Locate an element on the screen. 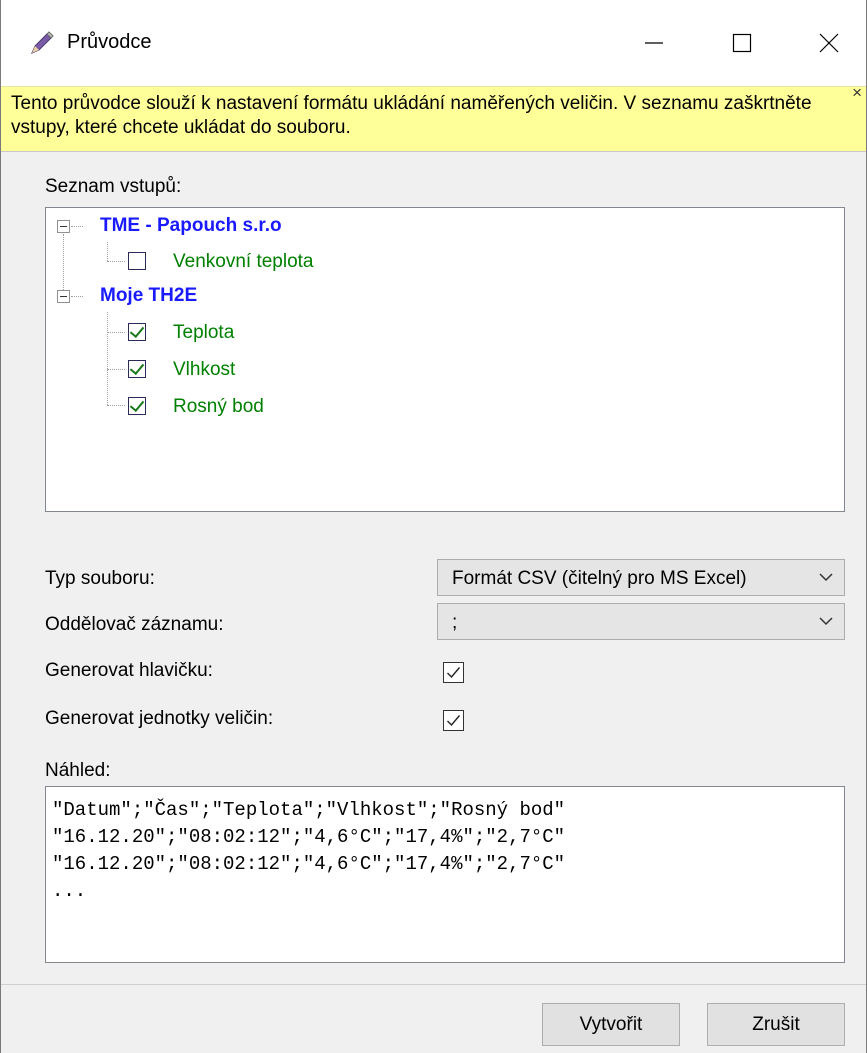 The image size is (867, 1053). preview-label: Náhled: is located at coordinates (78, 770).